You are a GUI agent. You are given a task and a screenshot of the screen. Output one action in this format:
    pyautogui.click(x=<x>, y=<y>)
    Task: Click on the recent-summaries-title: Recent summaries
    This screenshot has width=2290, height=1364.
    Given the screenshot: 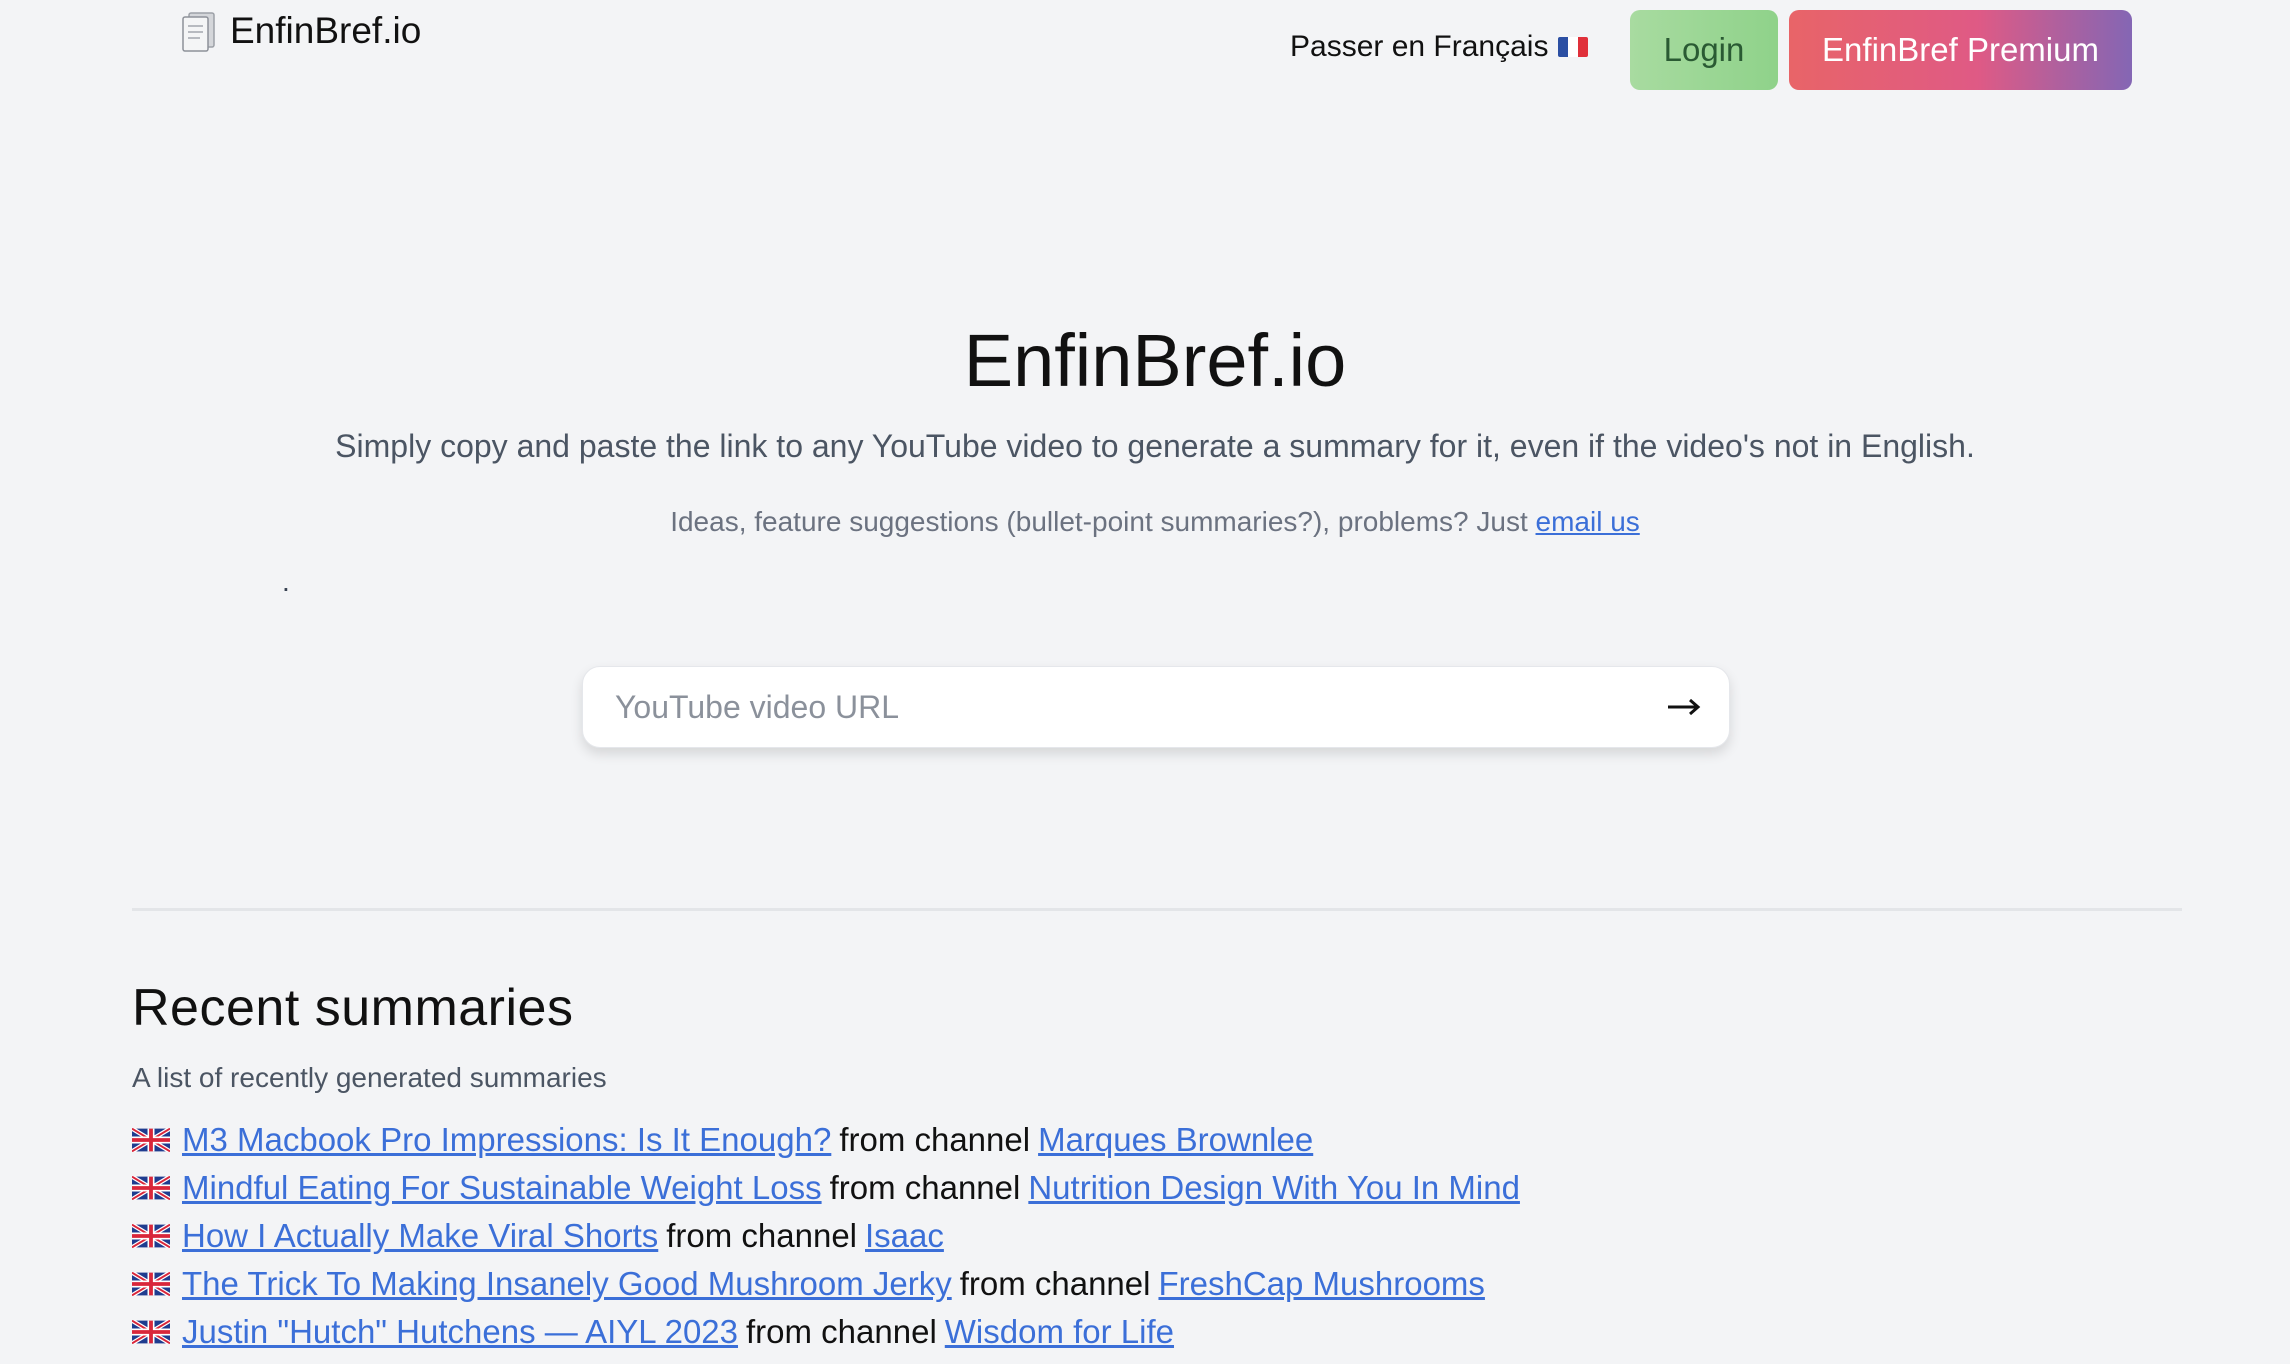 What is the action you would take?
    pyautogui.click(x=353, y=1008)
    